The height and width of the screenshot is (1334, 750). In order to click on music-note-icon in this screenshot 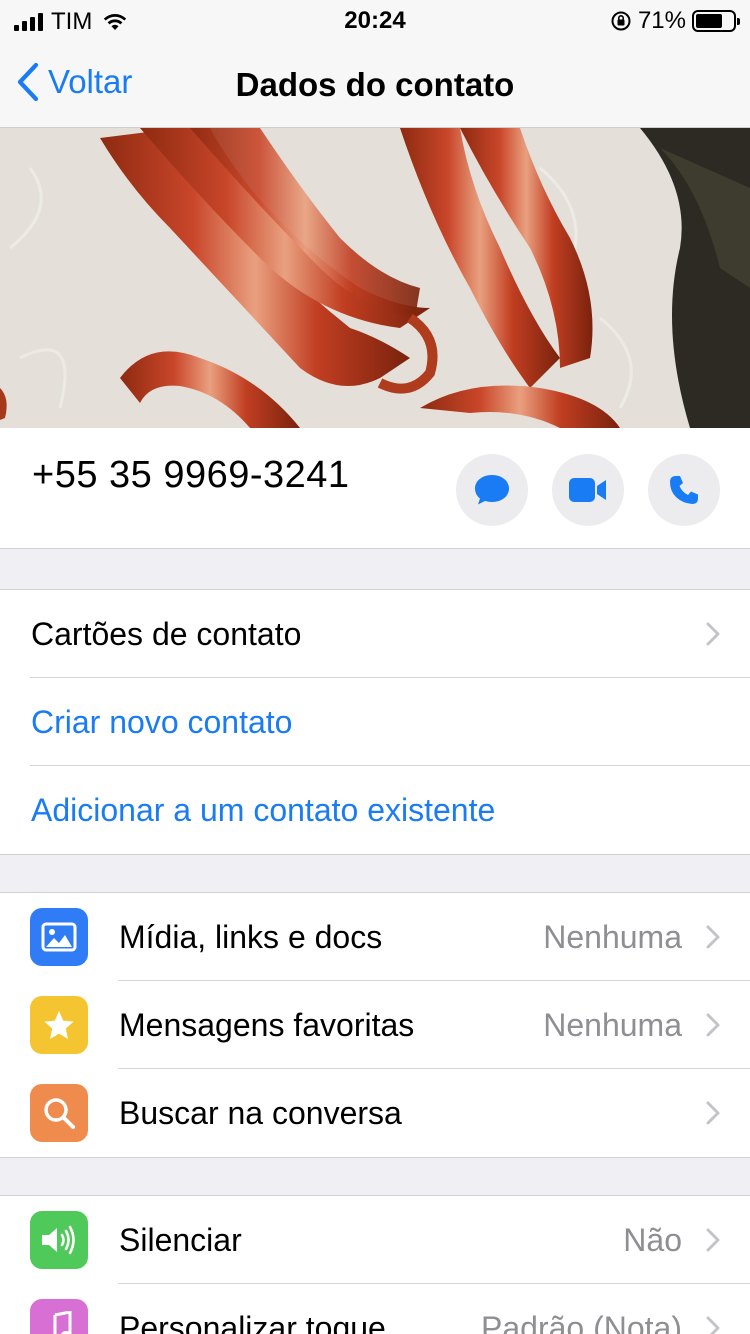, I will do `click(59, 1316)`.